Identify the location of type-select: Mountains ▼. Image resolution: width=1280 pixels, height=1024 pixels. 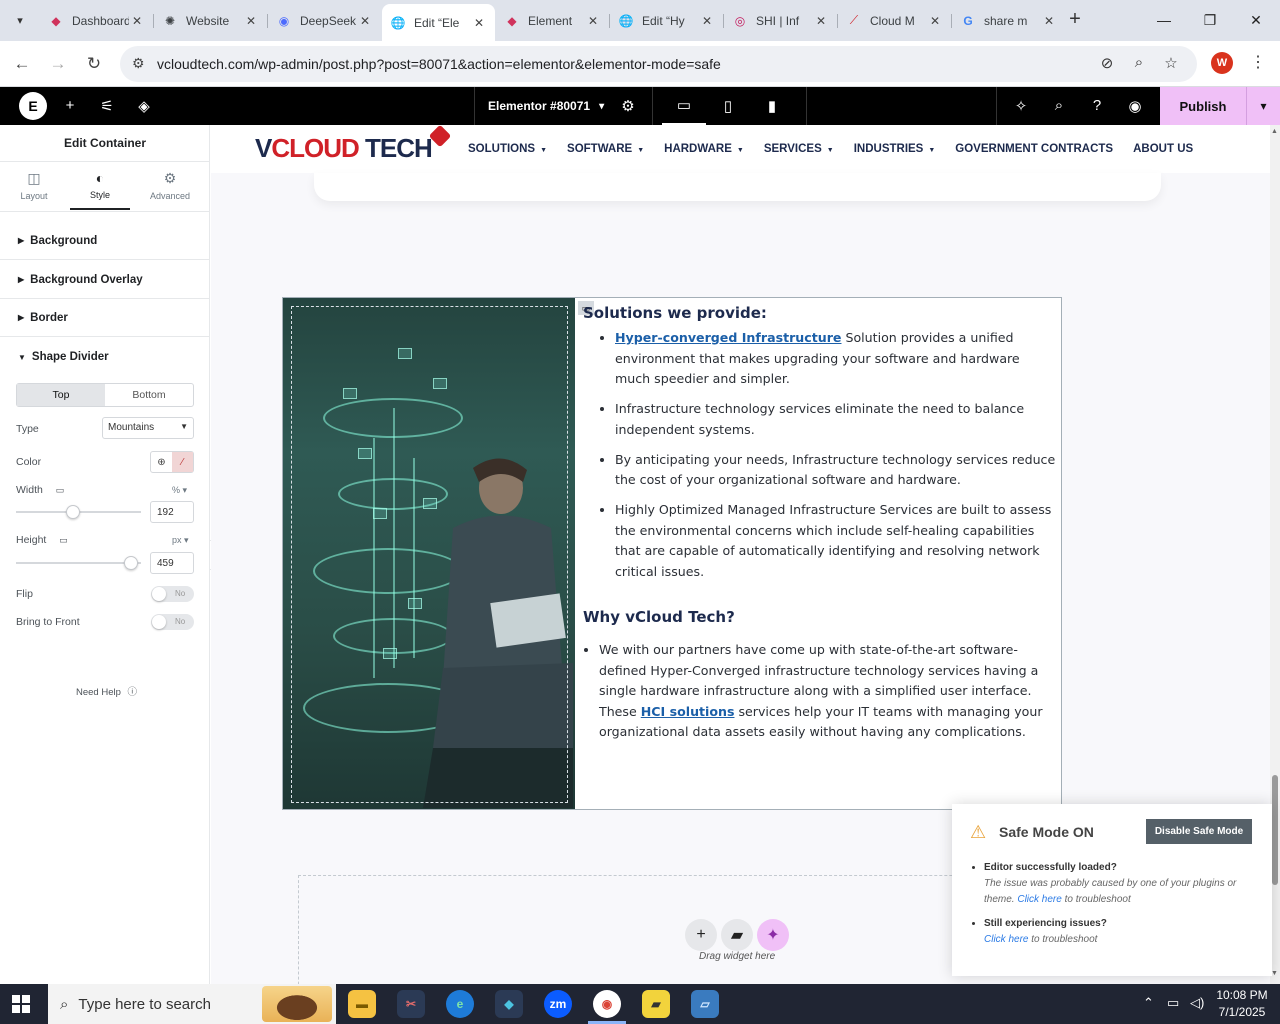
(148, 428).